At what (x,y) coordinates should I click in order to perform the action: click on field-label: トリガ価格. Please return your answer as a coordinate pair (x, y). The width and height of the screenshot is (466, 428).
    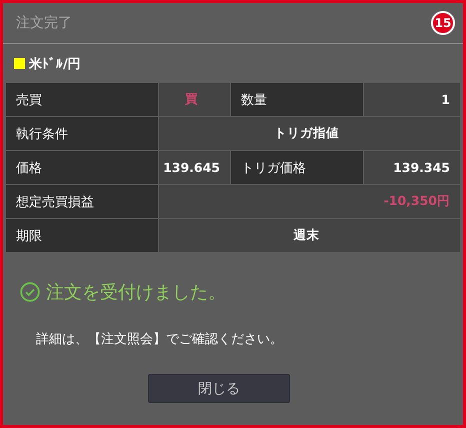
    Looking at the image, I should click on (297, 167).